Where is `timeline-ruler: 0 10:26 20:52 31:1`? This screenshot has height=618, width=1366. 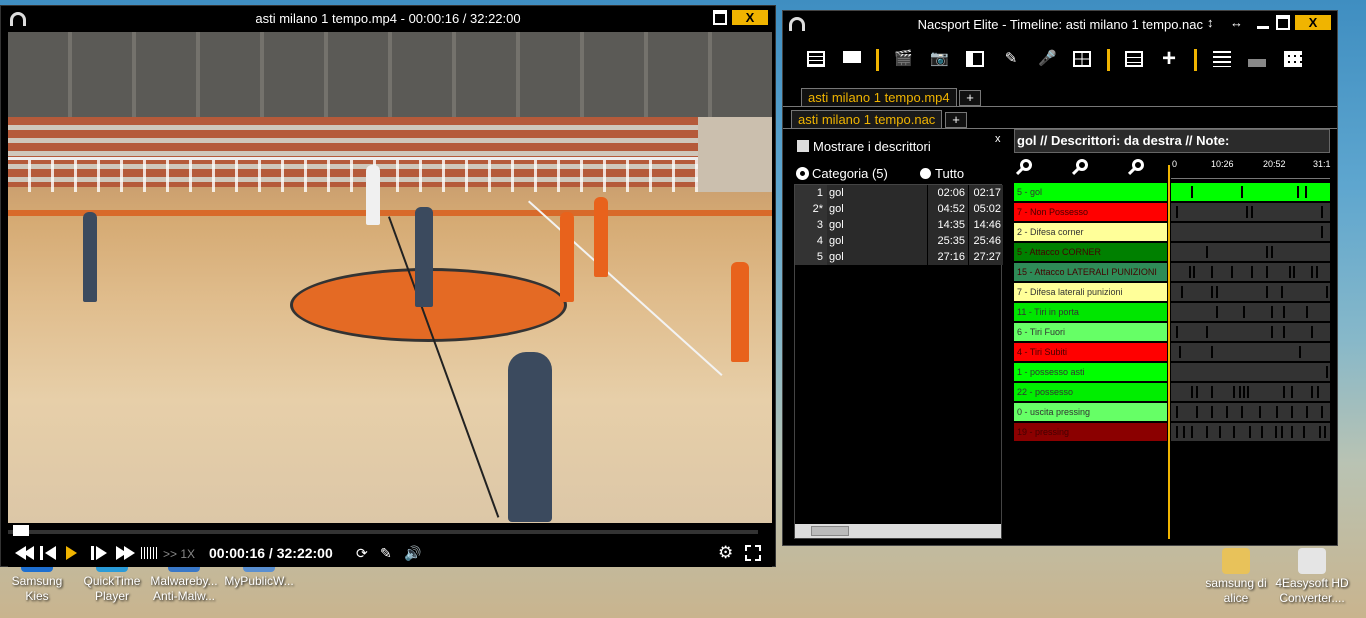
timeline-ruler: 0 10:26 20:52 31:1 is located at coordinates (1251, 167).